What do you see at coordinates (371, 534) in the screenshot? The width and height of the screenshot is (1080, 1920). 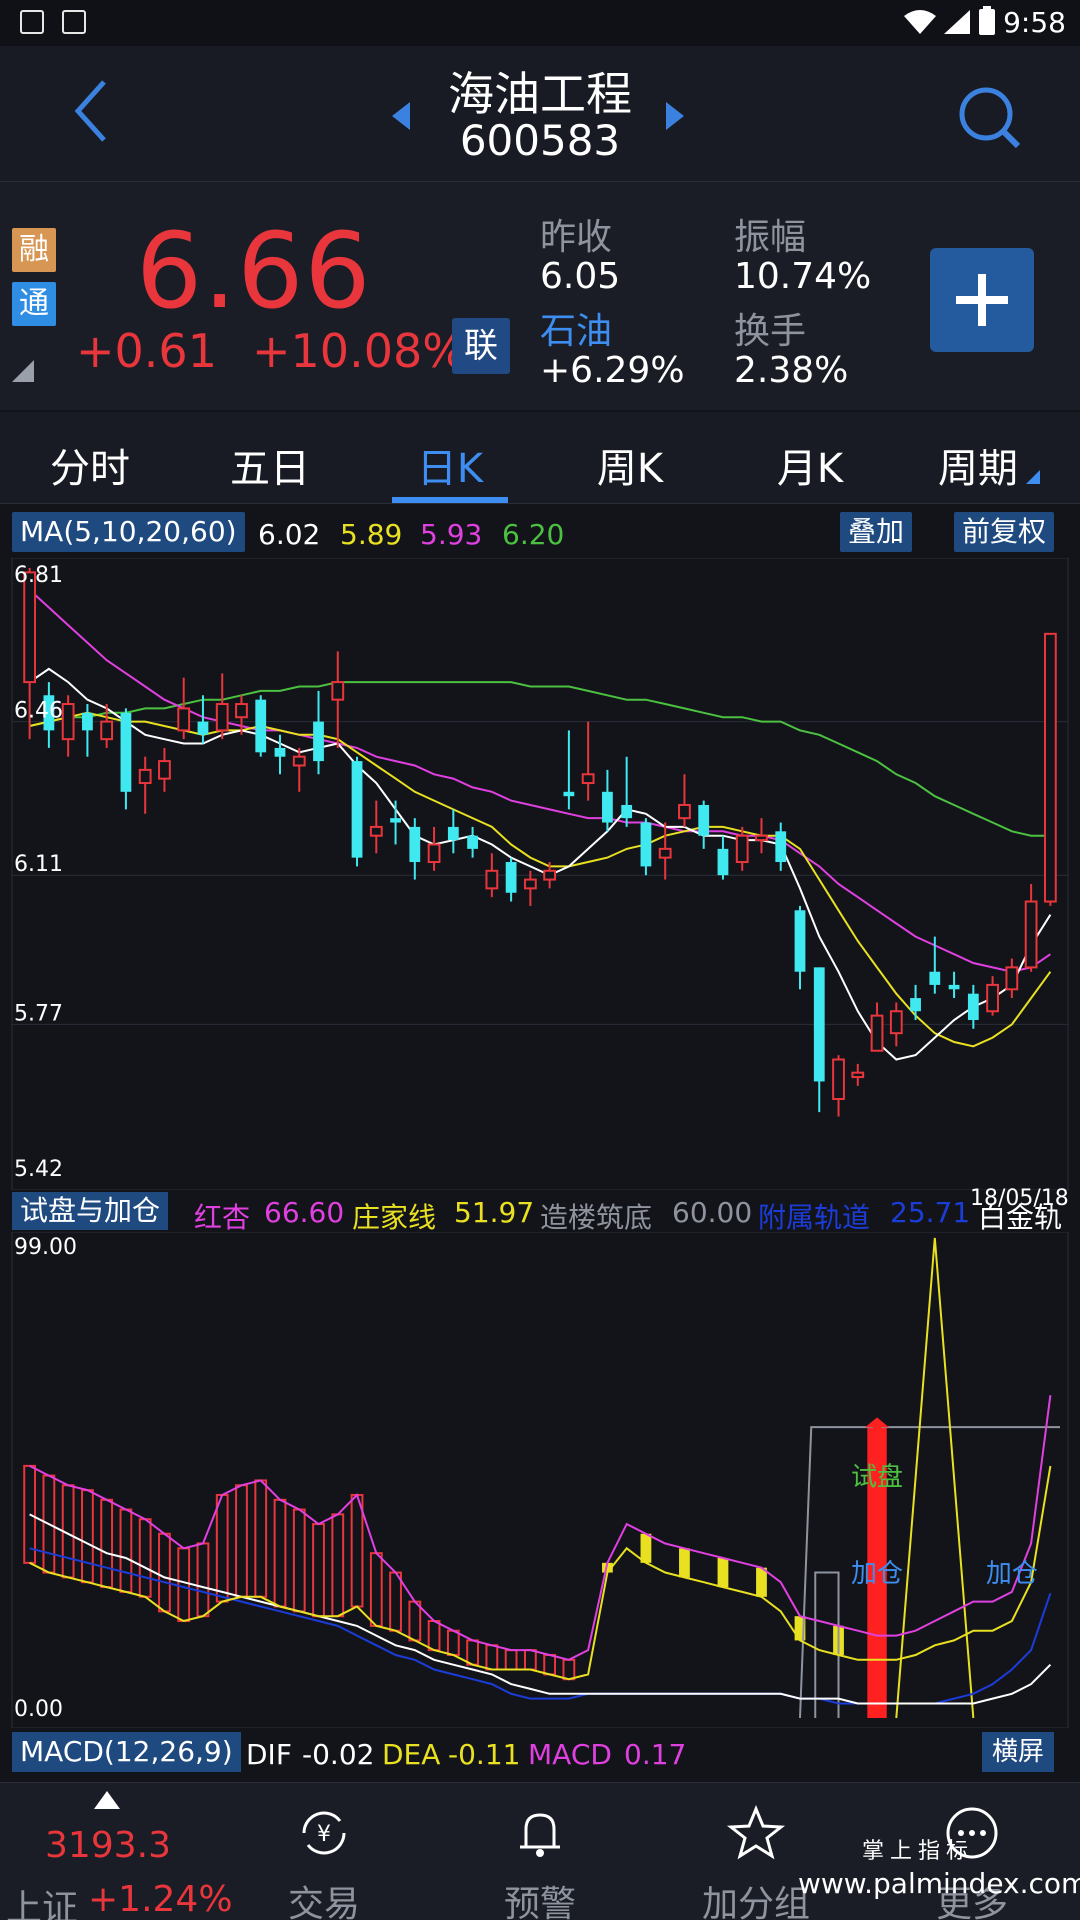 I see `ma10-value: 5.89` at bounding box center [371, 534].